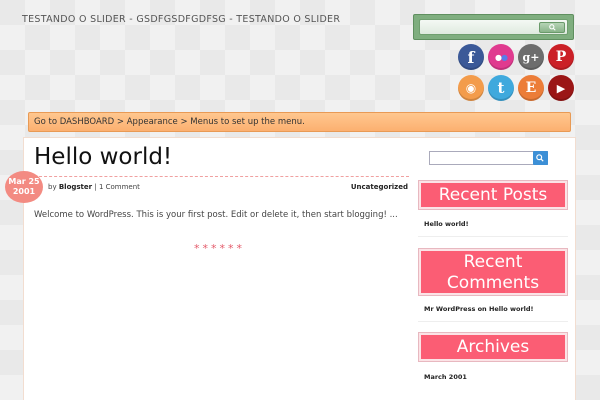  Describe the element at coordinates (531, 57) in the screenshot. I see `google-plus-icon: g+` at that location.